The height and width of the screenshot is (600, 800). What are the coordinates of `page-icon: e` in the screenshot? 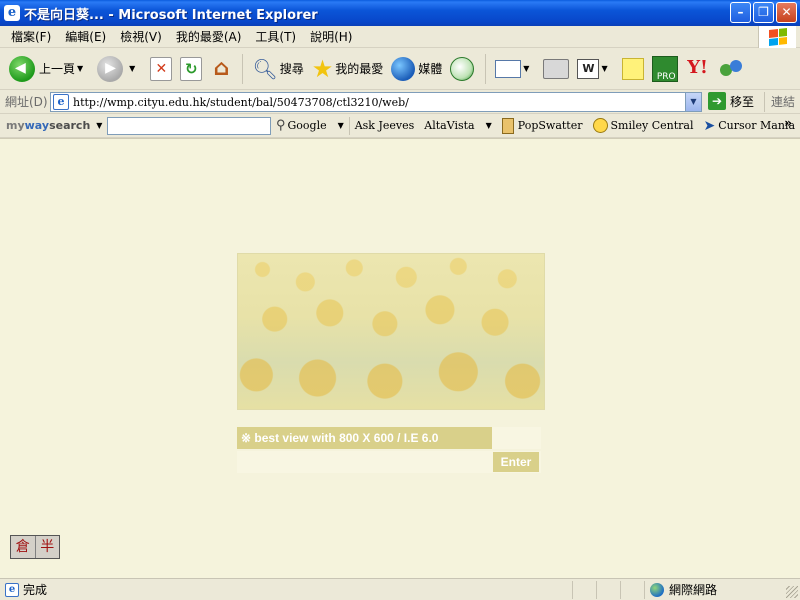 It's located at (61, 102).